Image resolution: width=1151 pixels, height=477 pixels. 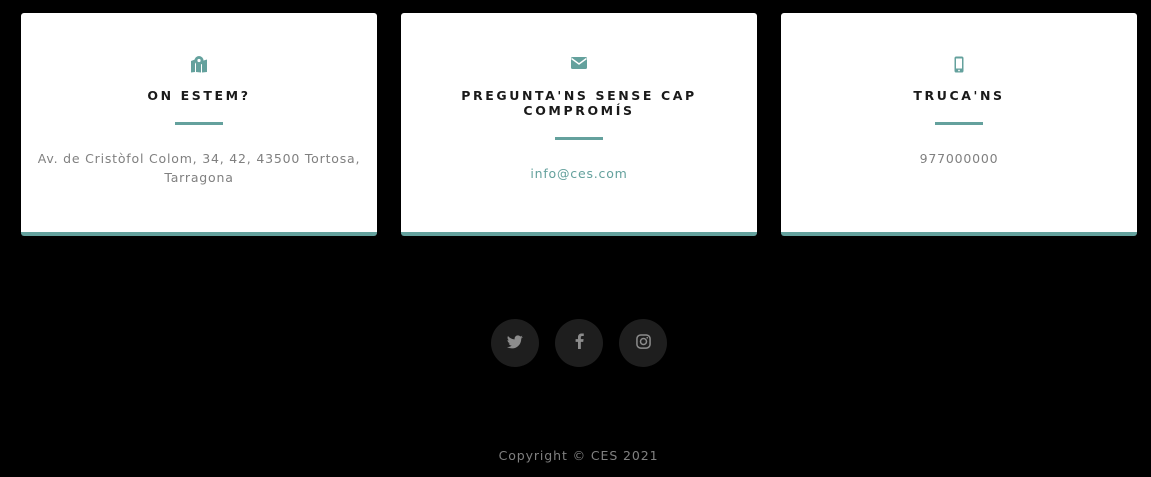 I want to click on contact-card-phone: Truca'ns 977000000, so click(x=959, y=124).